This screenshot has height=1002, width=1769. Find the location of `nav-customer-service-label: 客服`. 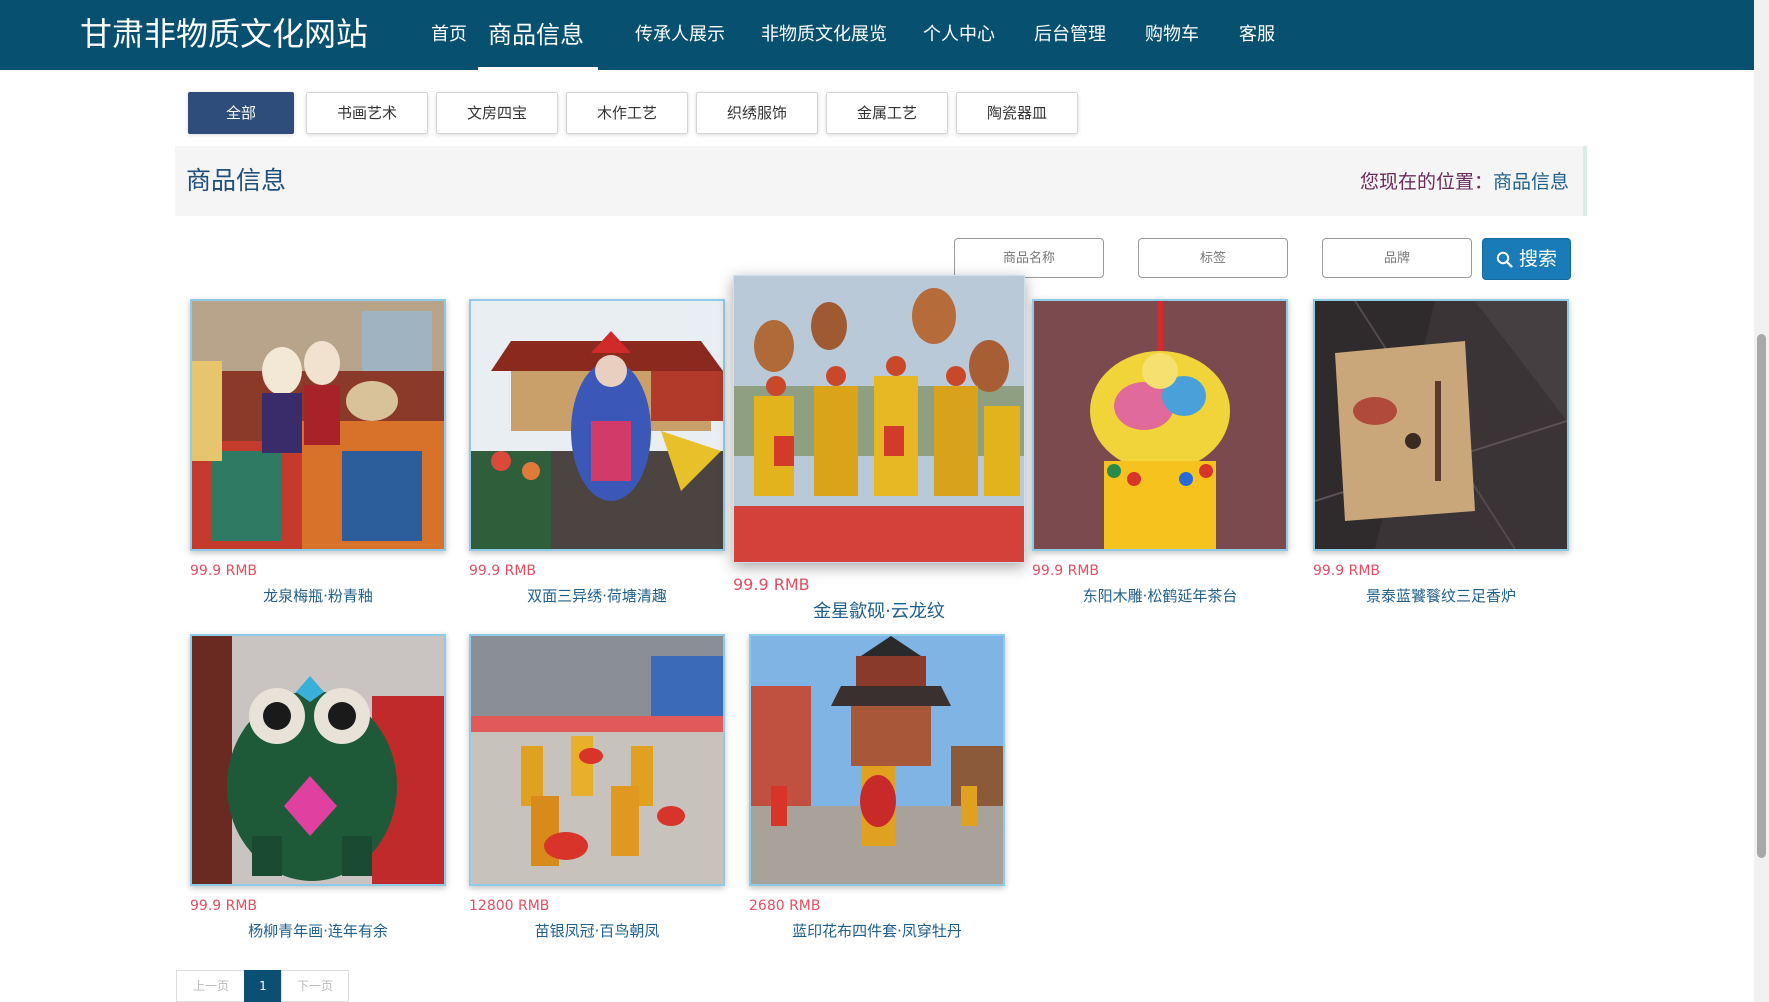

nav-customer-service-label: 客服 is located at coordinates (1257, 34).